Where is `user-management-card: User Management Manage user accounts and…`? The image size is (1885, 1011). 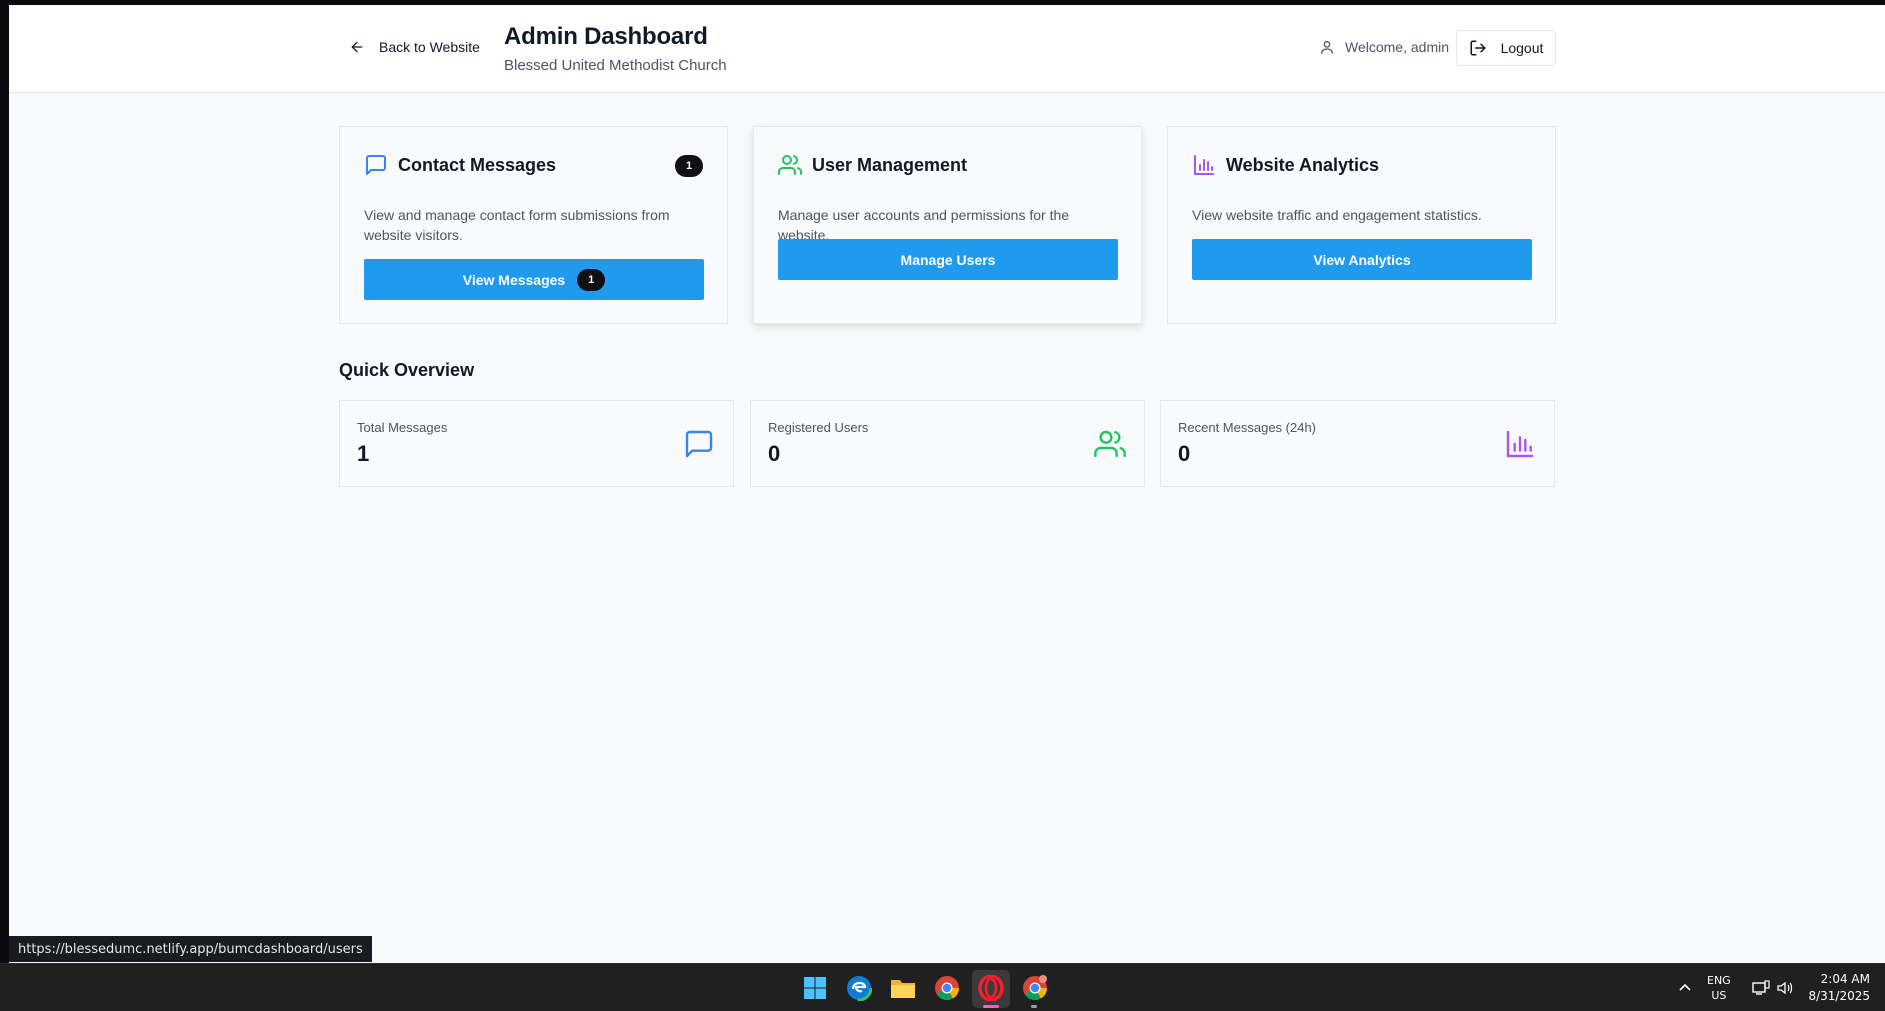
user-management-card: User Management Manage user accounts and… is located at coordinates (947, 225).